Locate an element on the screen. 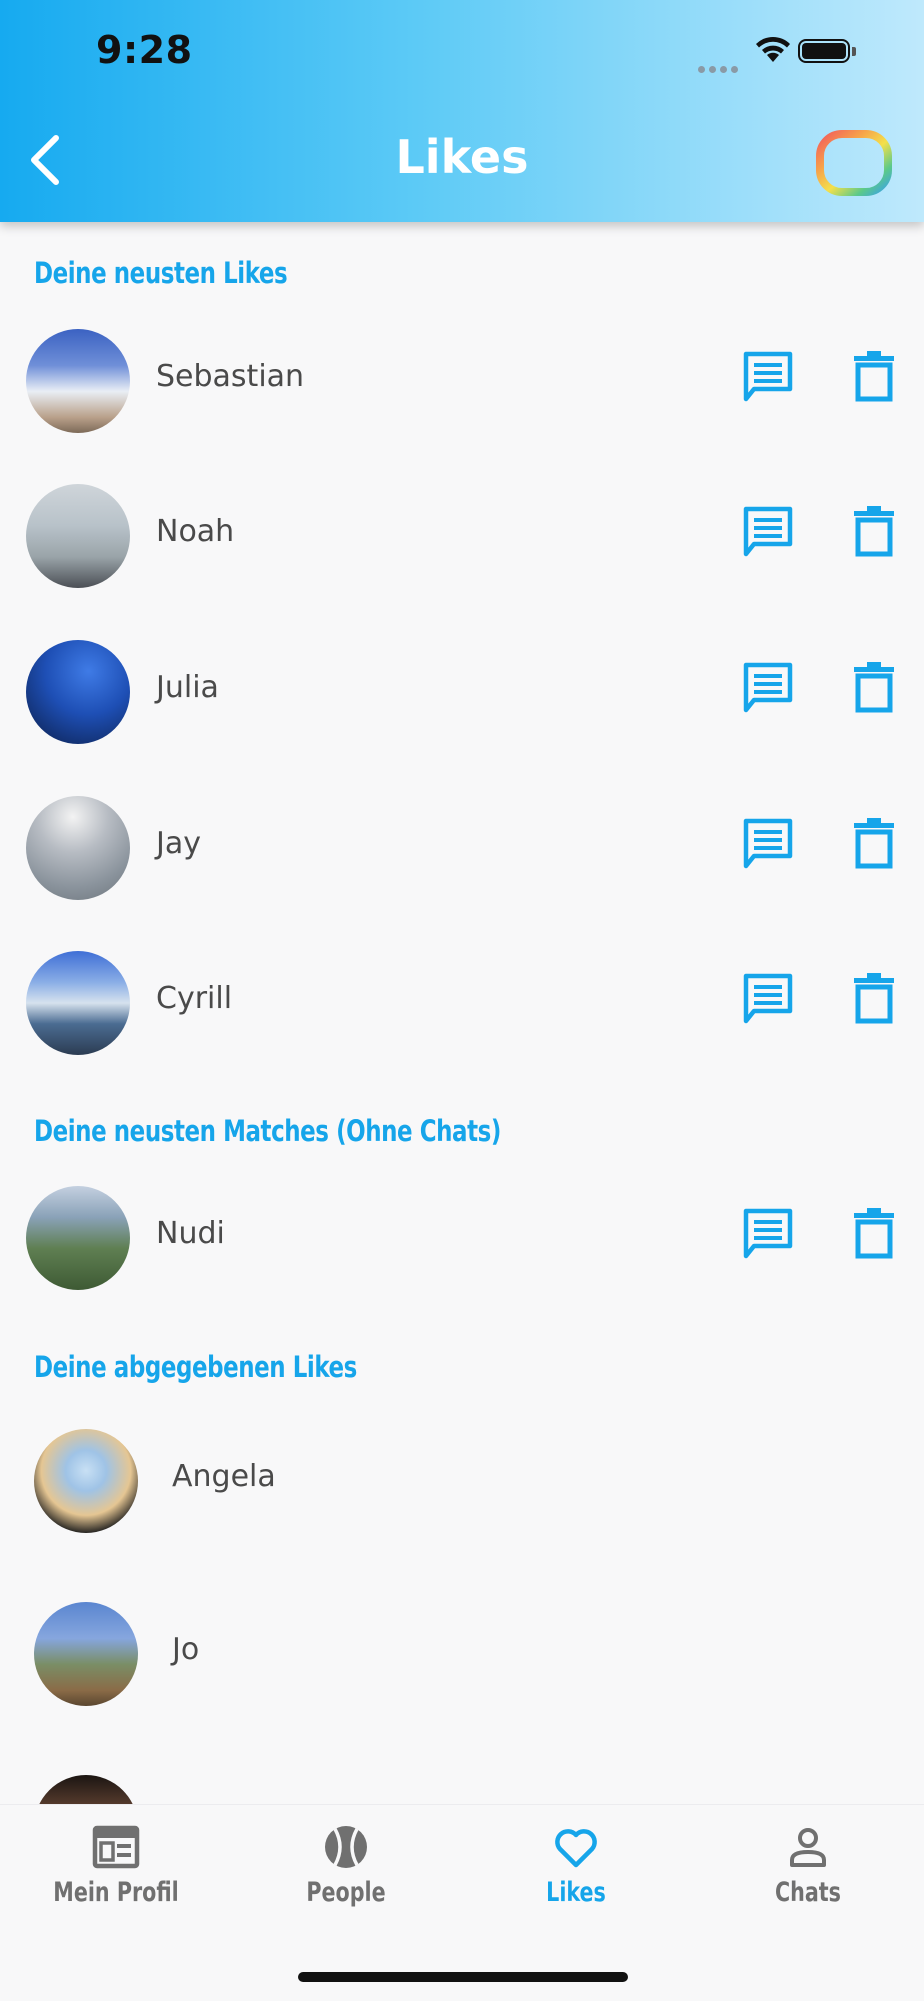  rainbow-logo-icon is located at coordinates (854, 163).